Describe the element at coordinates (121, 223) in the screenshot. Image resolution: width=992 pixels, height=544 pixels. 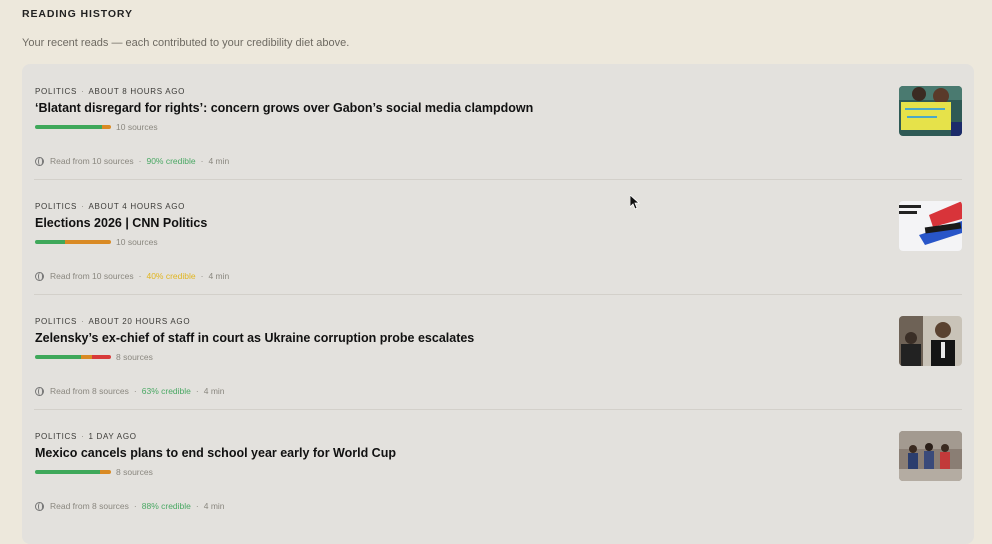
I see `article-headline: Elections 2026 | CNN Politics` at that location.